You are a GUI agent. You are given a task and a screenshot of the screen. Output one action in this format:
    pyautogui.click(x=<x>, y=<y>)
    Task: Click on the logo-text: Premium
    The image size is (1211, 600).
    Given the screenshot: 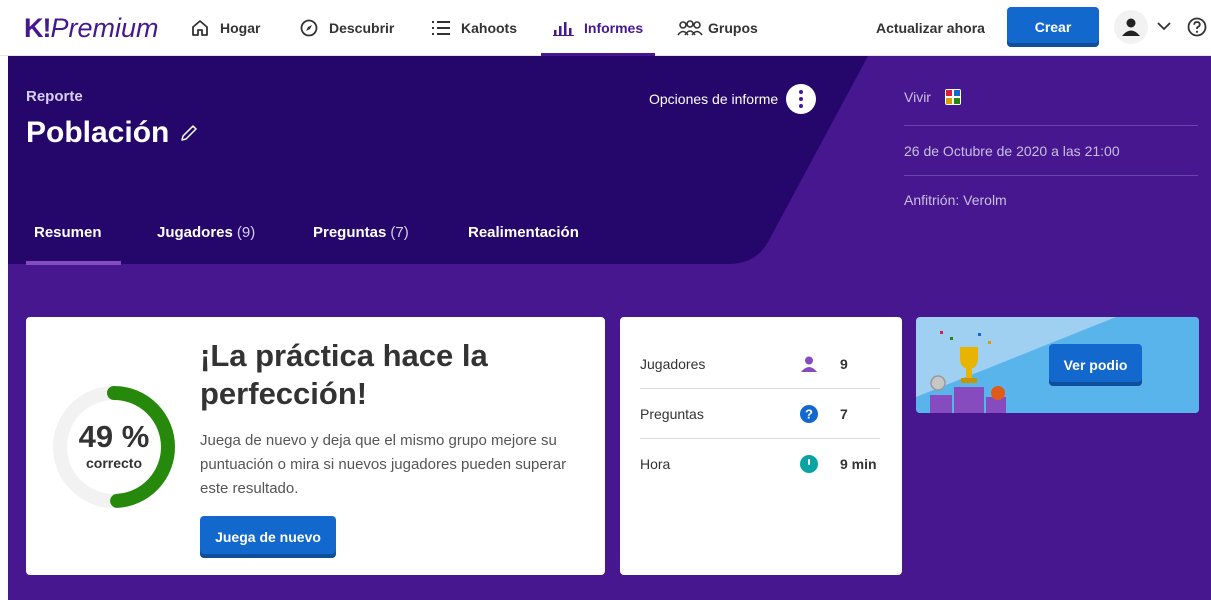 What is the action you would take?
    pyautogui.click(x=104, y=28)
    